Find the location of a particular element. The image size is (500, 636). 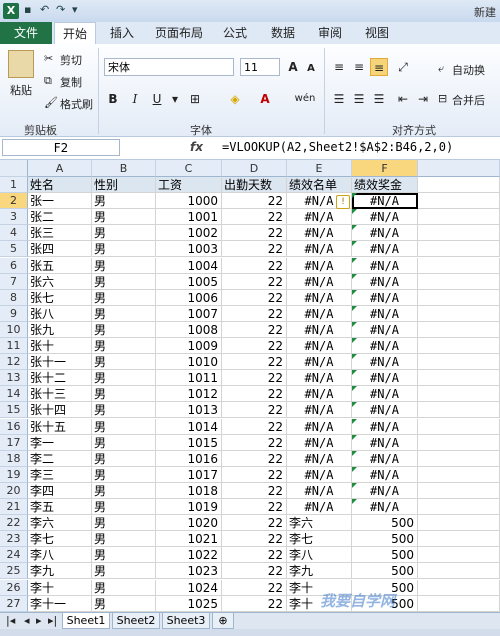

header-cell: 出勤天数 is located at coordinates (254, 185).